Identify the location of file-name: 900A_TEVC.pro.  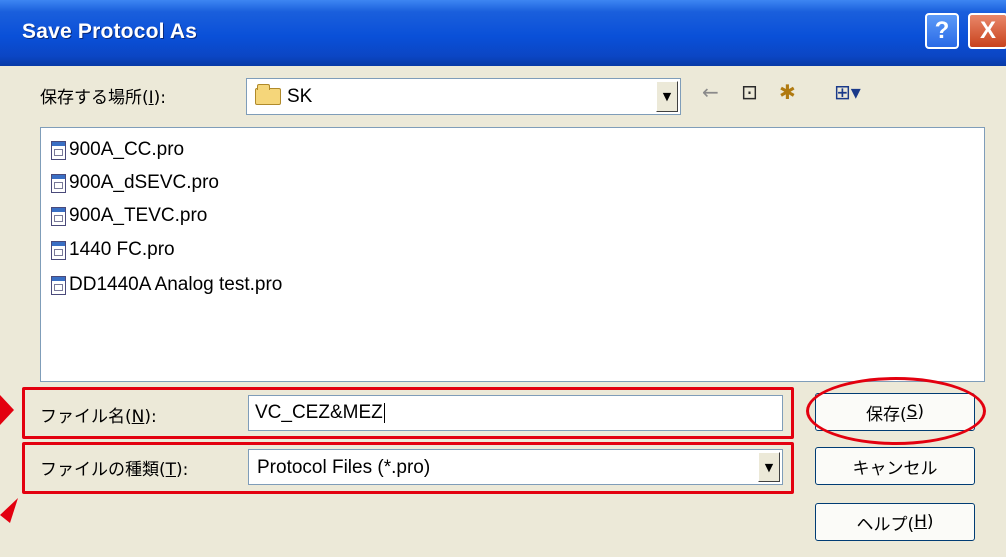
(138, 215).